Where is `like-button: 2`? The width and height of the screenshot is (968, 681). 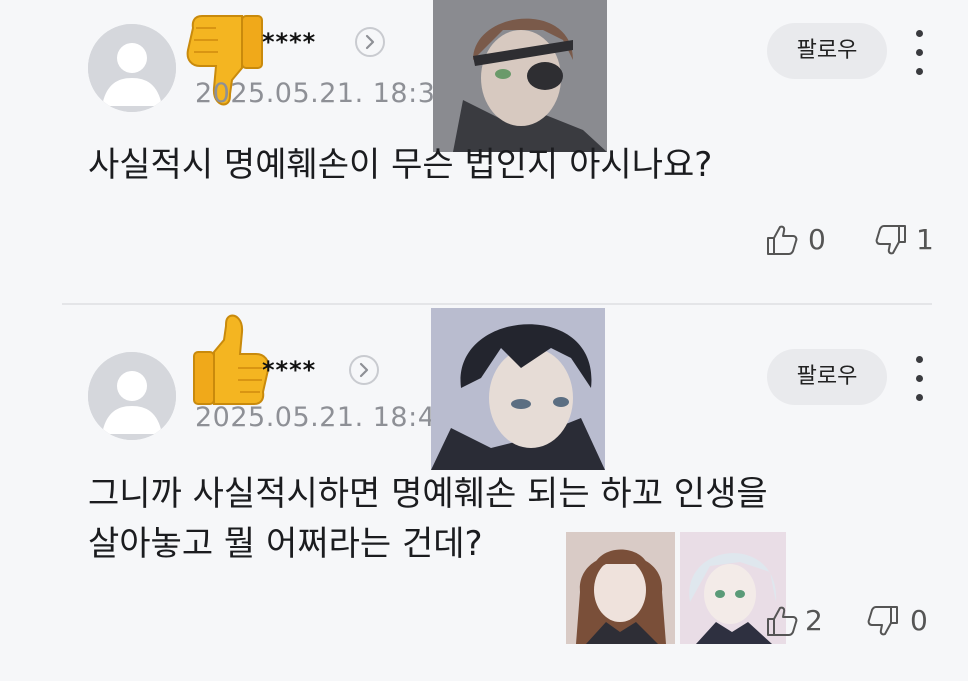
like-button: 2 is located at coordinates (800, 621).